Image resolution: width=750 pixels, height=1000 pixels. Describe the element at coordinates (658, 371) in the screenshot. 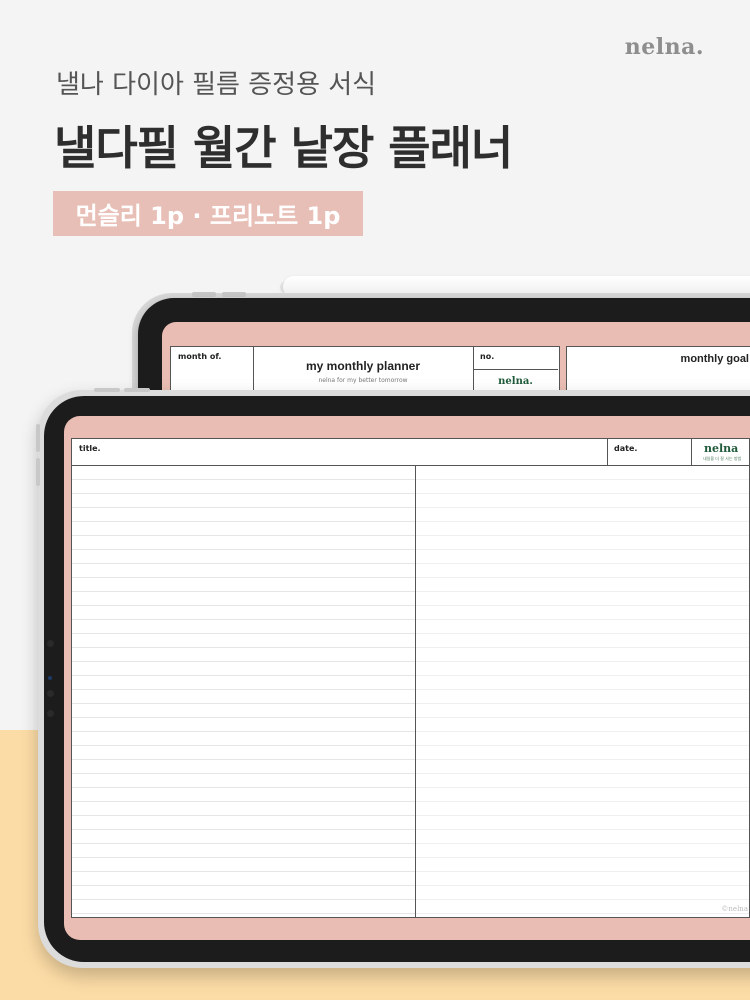

I see `monthly-goal-box: monthly goal` at that location.